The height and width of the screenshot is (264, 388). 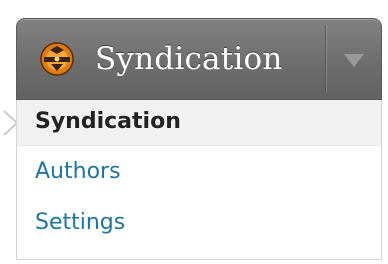 I want to click on syndication-icon, so click(x=57, y=59).